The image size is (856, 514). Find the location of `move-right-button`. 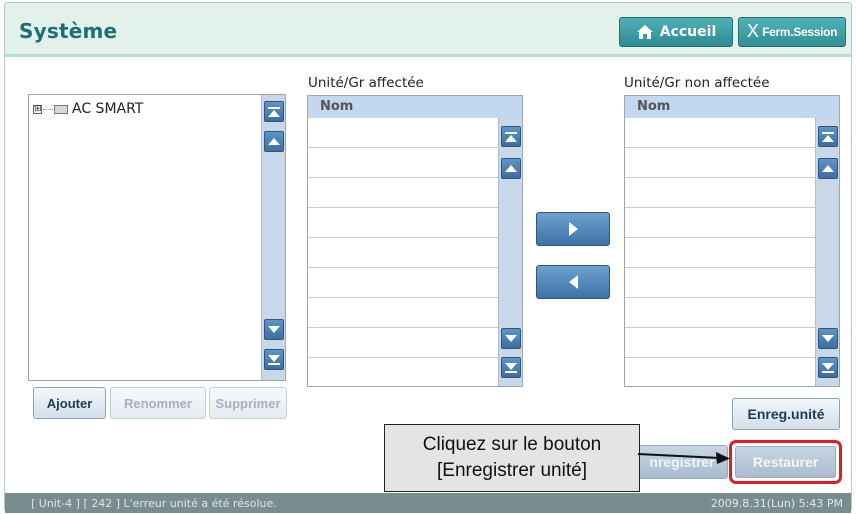

move-right-button is located at coordinates (573, 229).